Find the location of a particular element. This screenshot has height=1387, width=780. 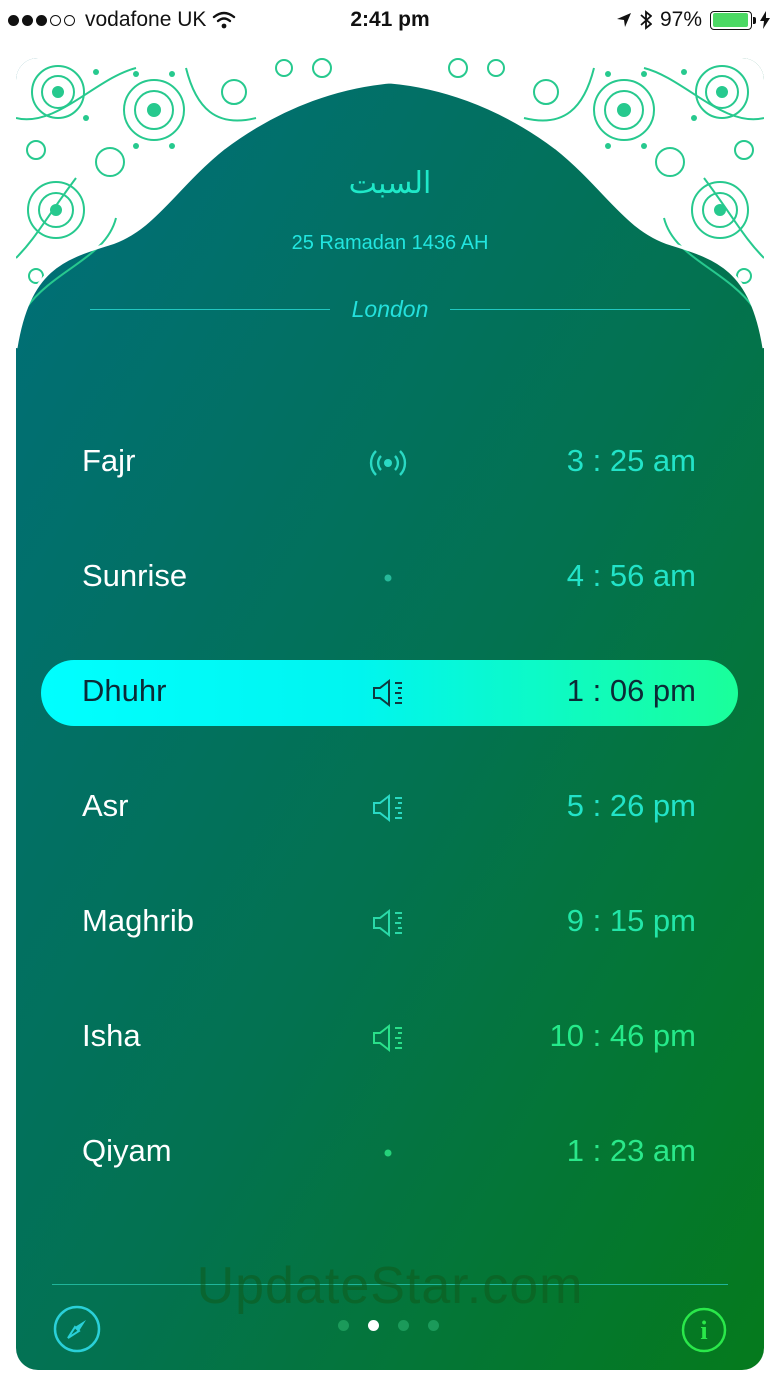

page-indicator is located at coordinates (388, 1325).